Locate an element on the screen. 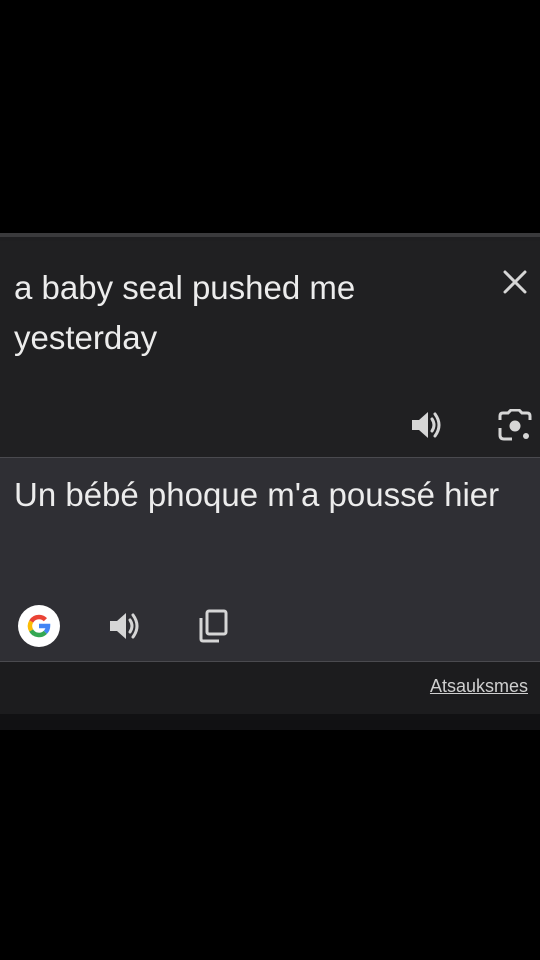 This screenshot has width=540, height=960. footer-bar: Atsauksmes is located at coordinates (270, 688).